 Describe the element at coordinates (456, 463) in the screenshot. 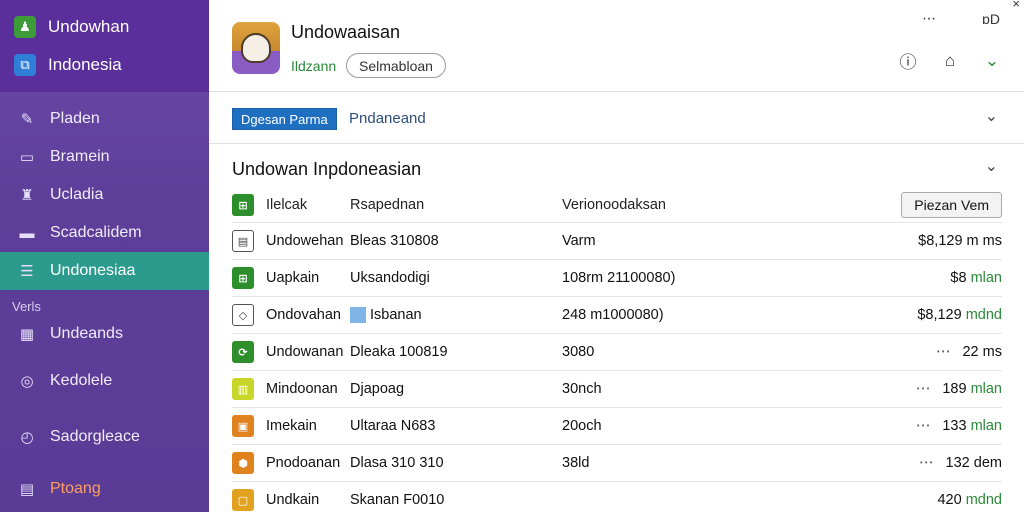

I see `row-ref: Dlasa 310 310` at that location.